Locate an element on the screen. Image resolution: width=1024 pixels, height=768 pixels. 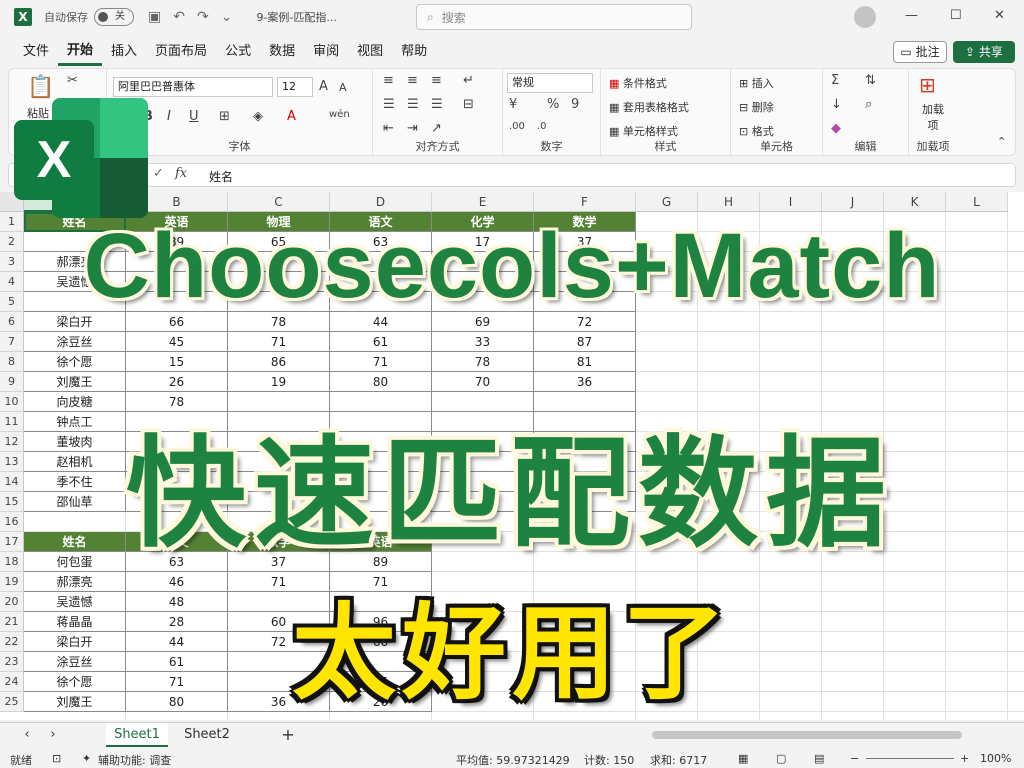
tab-help: 帮助 is located at coordinates (414, 52).